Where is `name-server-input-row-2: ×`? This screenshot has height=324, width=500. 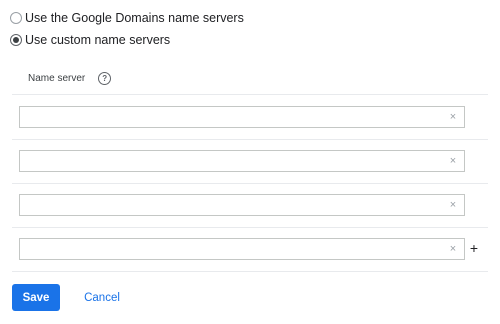
name-server-input-row-2: × is located at coordinates (242, 161).